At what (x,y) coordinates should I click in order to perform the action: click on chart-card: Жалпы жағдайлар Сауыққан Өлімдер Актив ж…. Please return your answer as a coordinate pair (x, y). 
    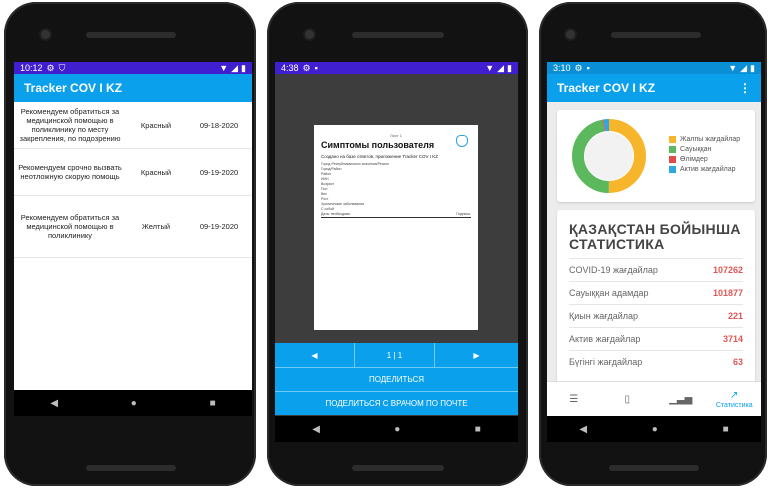
    Looking at the image, I should click on (656, 156).